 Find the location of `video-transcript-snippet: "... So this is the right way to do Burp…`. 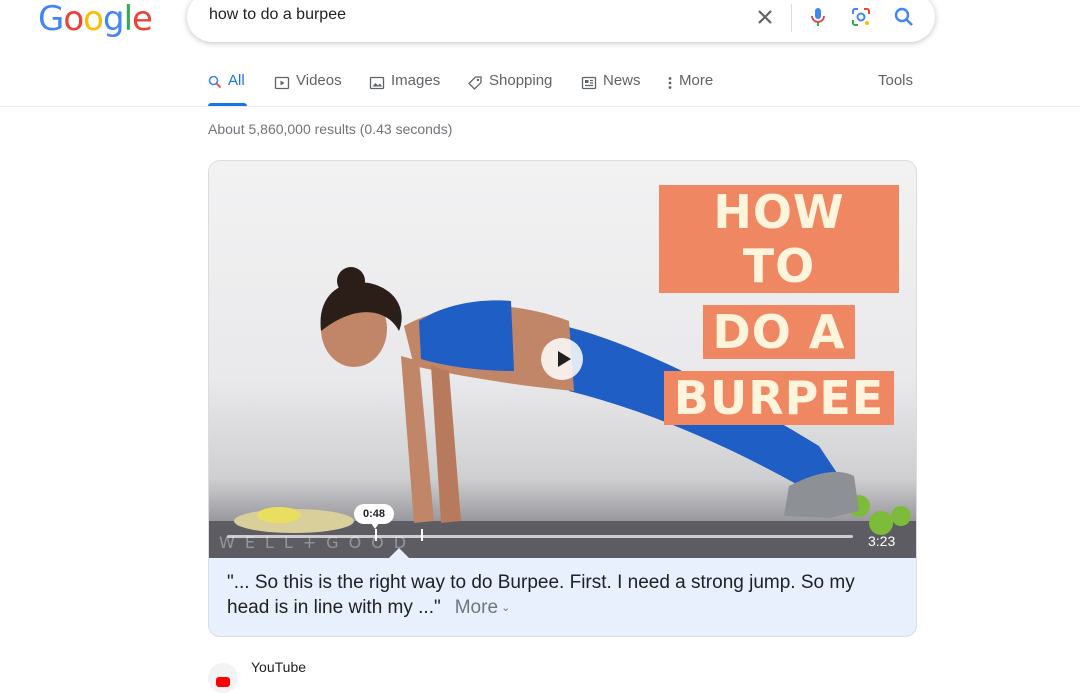

video-transcript-snippet: "... So this is the right way to do Burp… is located at coordinates (557, 595).